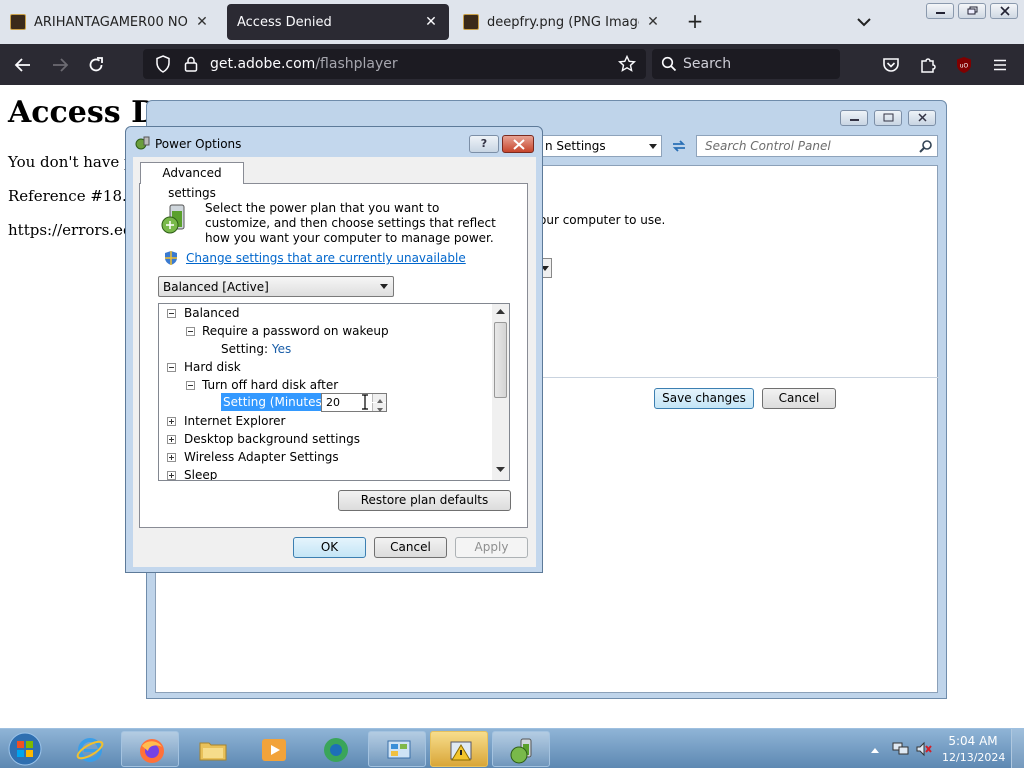 This screenshot has width=1024, height=768. What do you see at coordinates (926, 146) in the screenshot?
I see `search-icon` at bounding box center [926, 146].